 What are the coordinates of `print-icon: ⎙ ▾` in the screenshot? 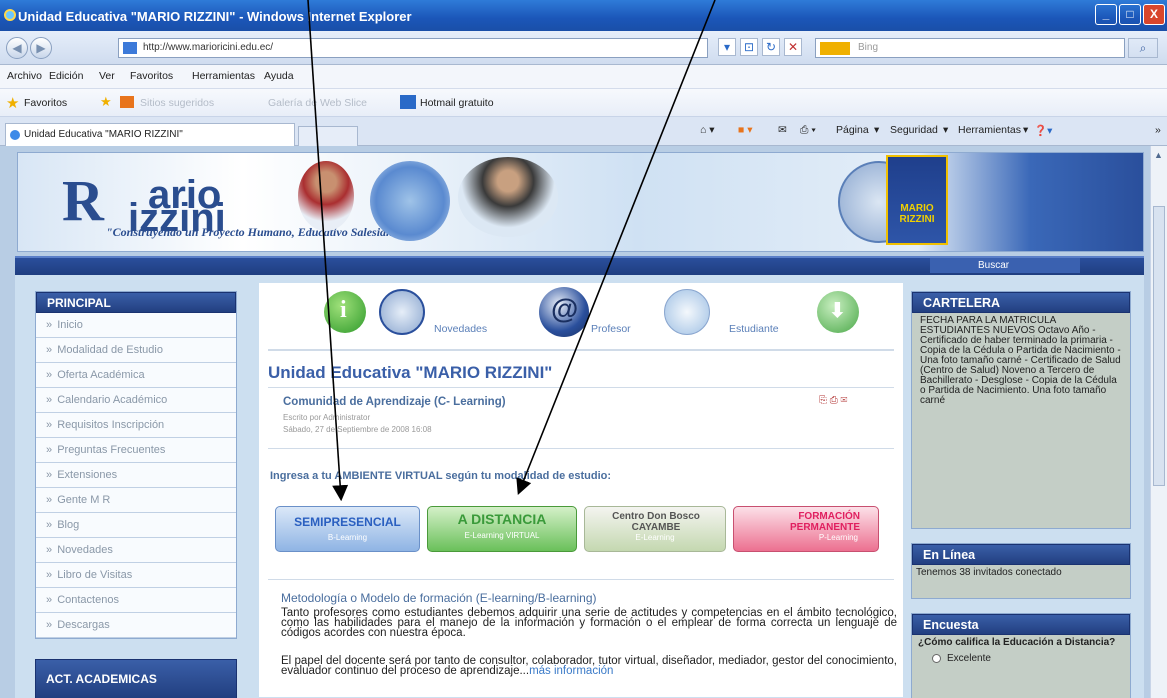 It's located at (808, 130).